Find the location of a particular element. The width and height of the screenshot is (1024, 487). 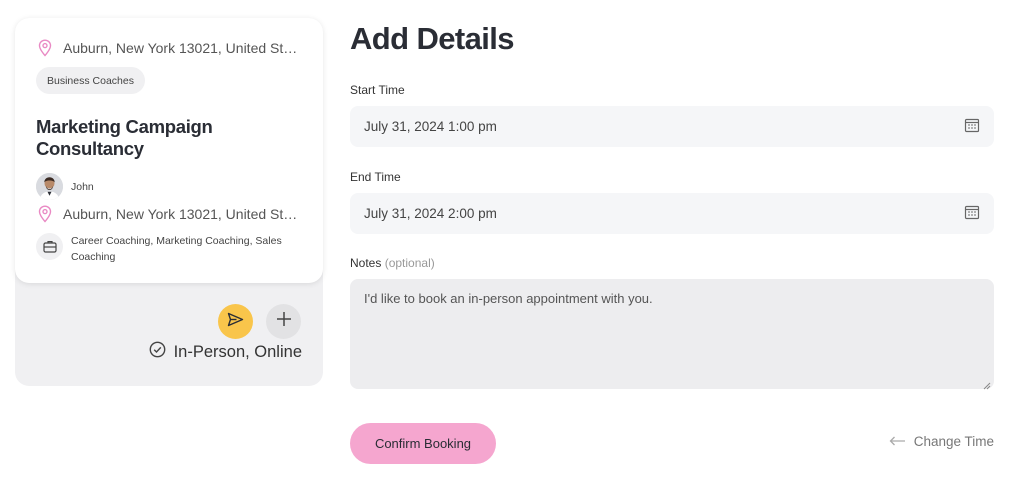

change-time-label: Change Time is located at coordinates (953, 441).